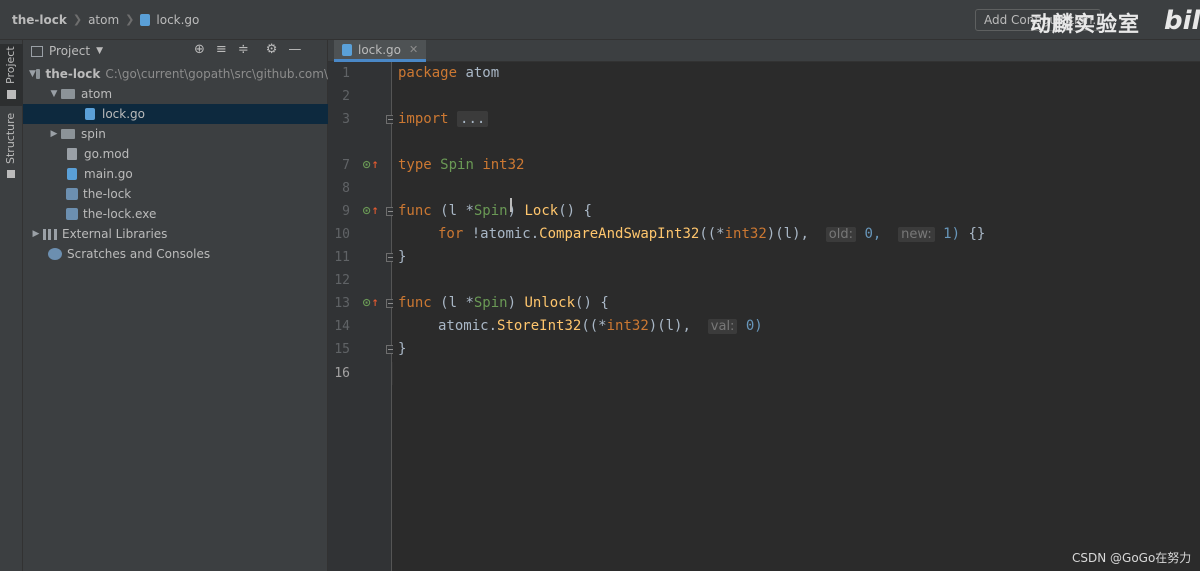 This screenshot has height=571, width=1200. Describe the element at coordinates (175, 154) in the screenshot. I see `tree-item-go-mod: go.mod` at that location.